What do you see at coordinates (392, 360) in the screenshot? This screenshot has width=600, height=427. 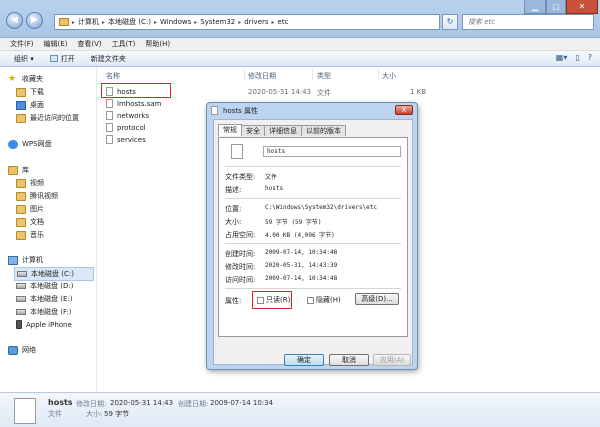 I see `apply-button: 应用(A)` at bounding box center [392, 360].